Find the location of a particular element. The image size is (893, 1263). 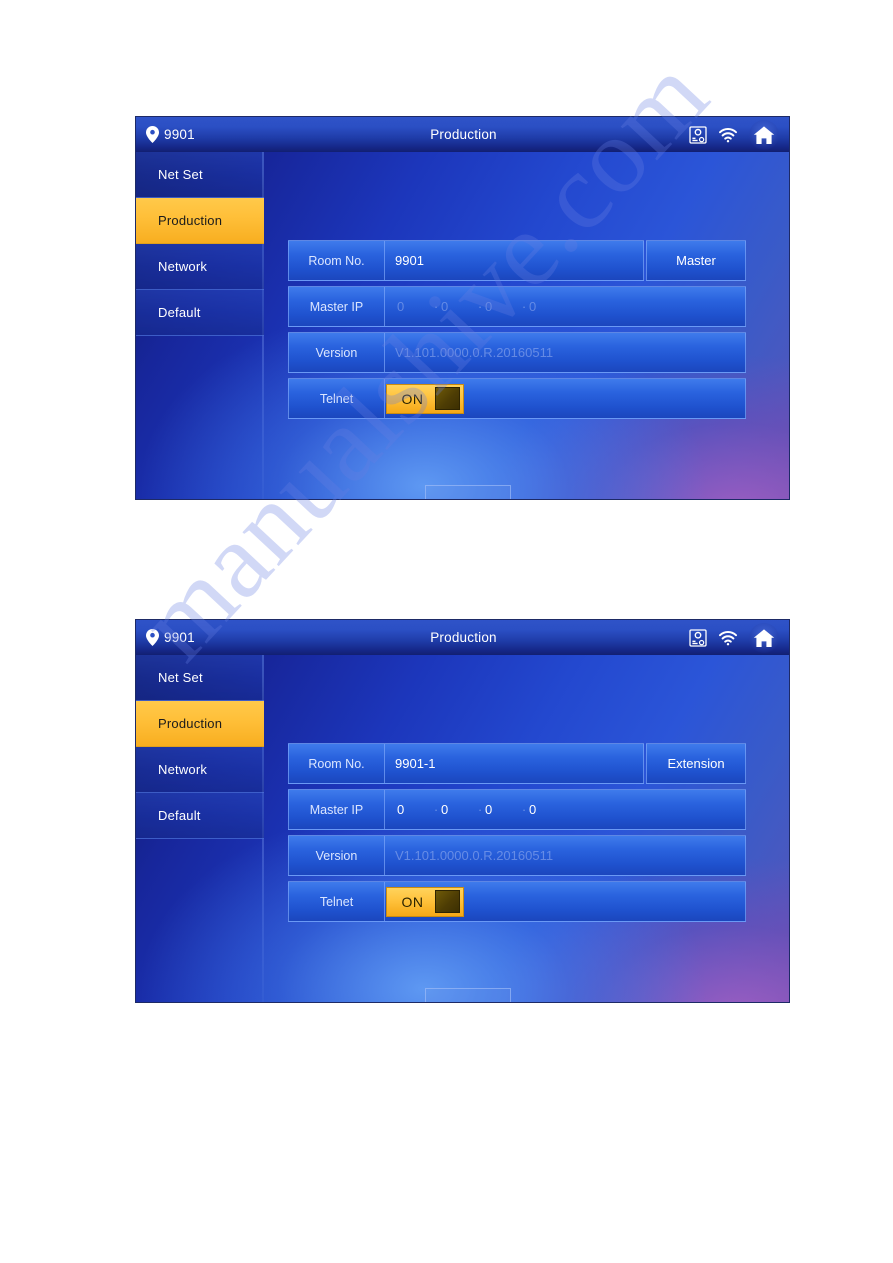

form-row-room-no: Room No. 9901 Master is located at coordinates (517, 260).